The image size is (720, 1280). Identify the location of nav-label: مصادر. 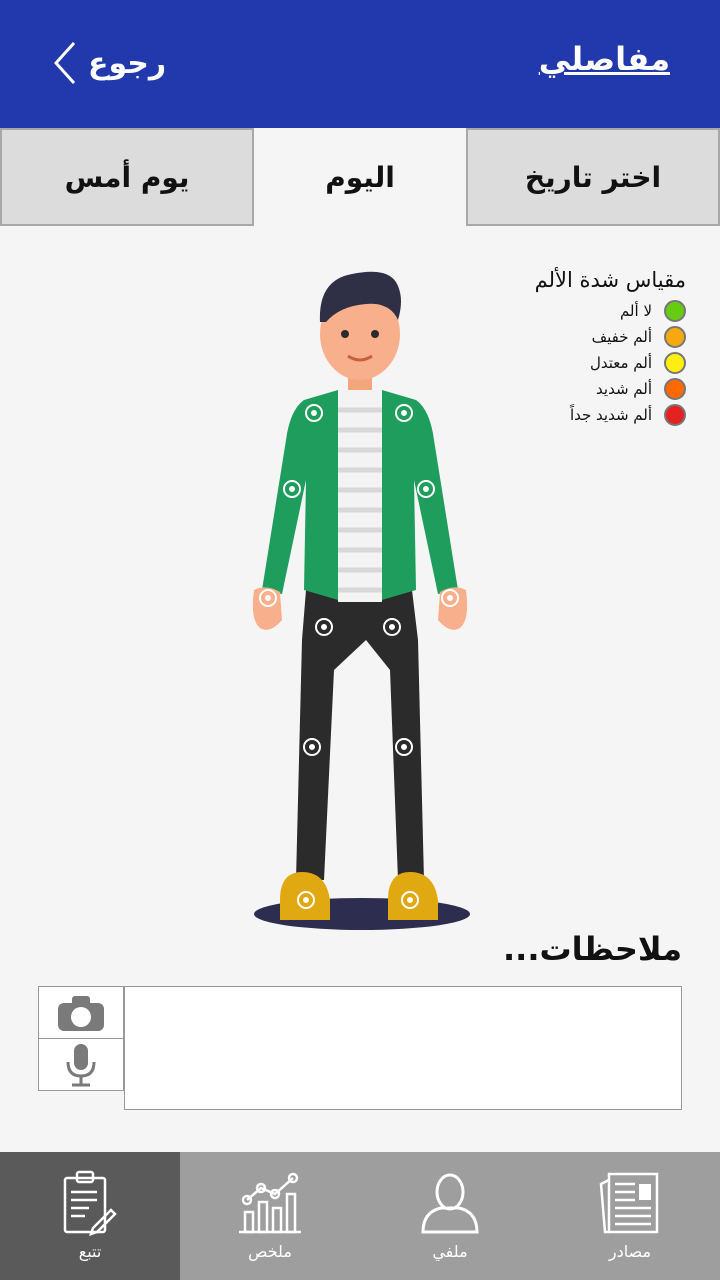
(630, 1251).